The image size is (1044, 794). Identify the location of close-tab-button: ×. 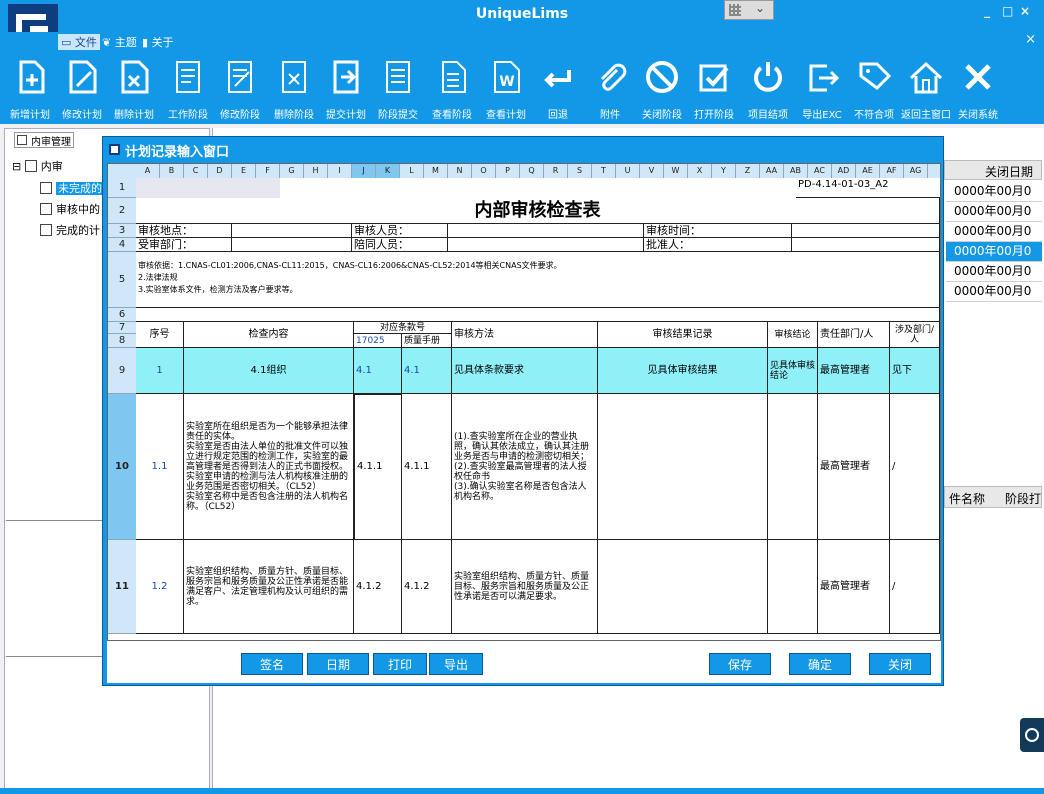
(1030, 39).